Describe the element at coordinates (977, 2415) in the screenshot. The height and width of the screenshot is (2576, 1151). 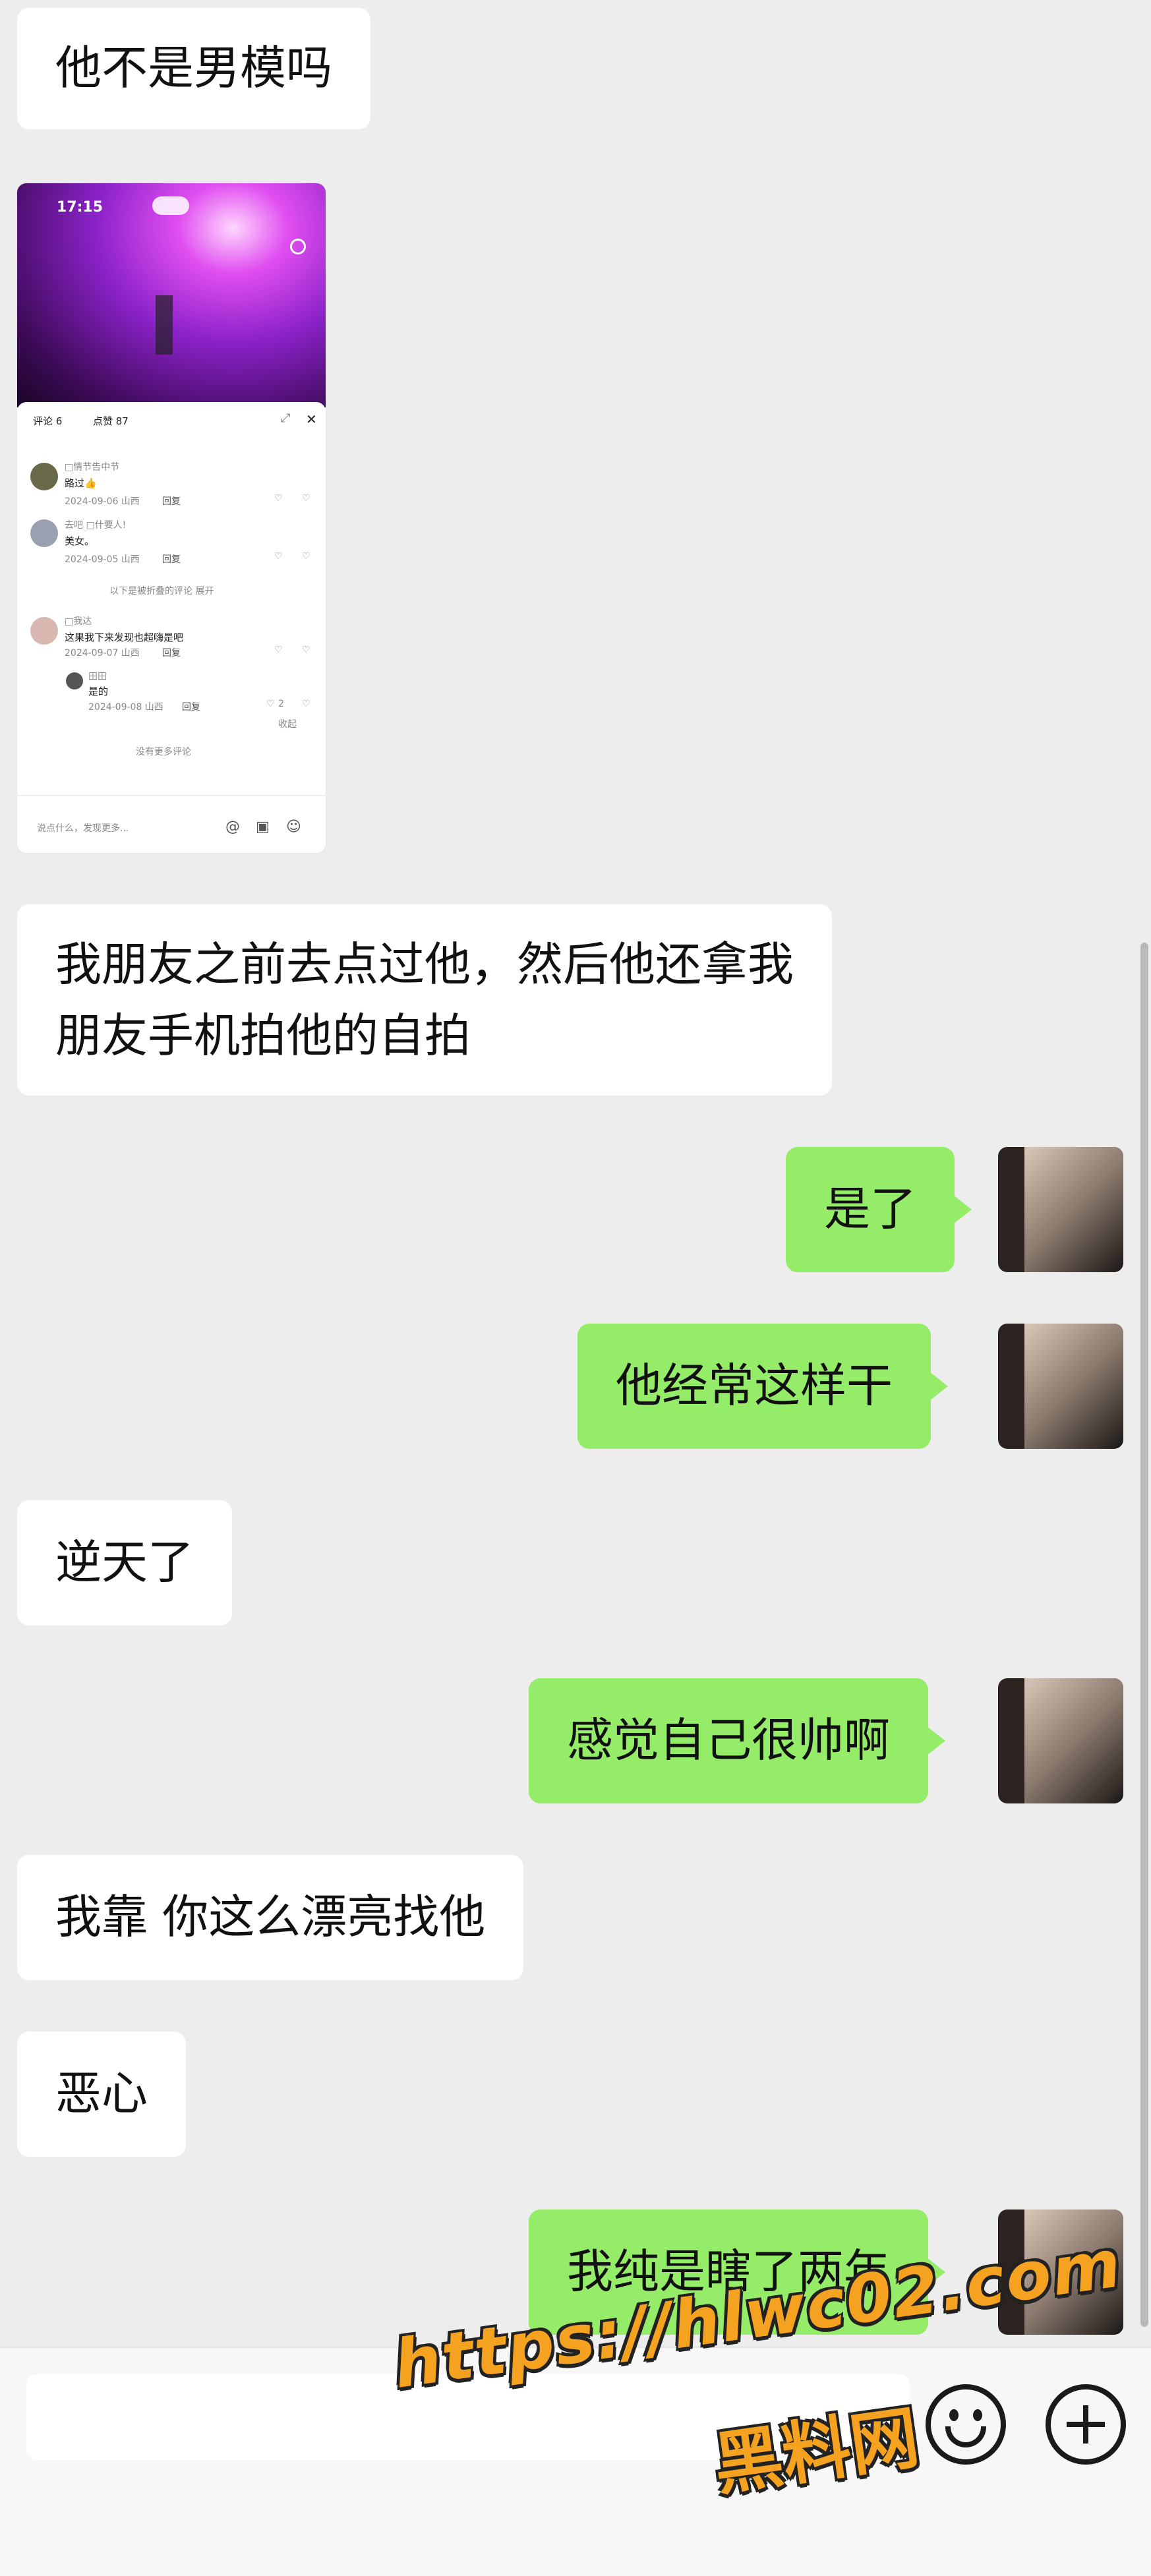
I see `emoji-eye-right` at that location.